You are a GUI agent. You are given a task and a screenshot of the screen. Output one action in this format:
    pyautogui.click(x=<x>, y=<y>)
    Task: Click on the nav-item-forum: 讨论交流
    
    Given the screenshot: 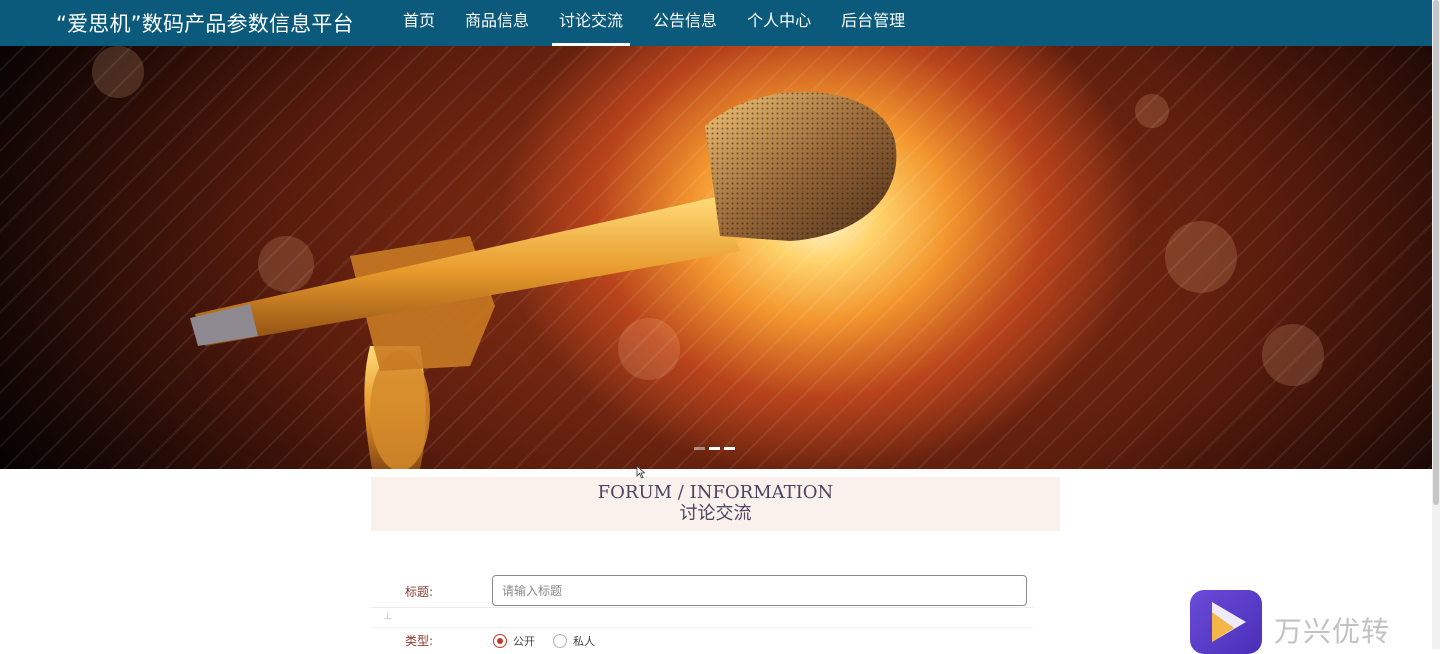 What is the action you would take?
    pyautogui.click(x=591, y=23)
    